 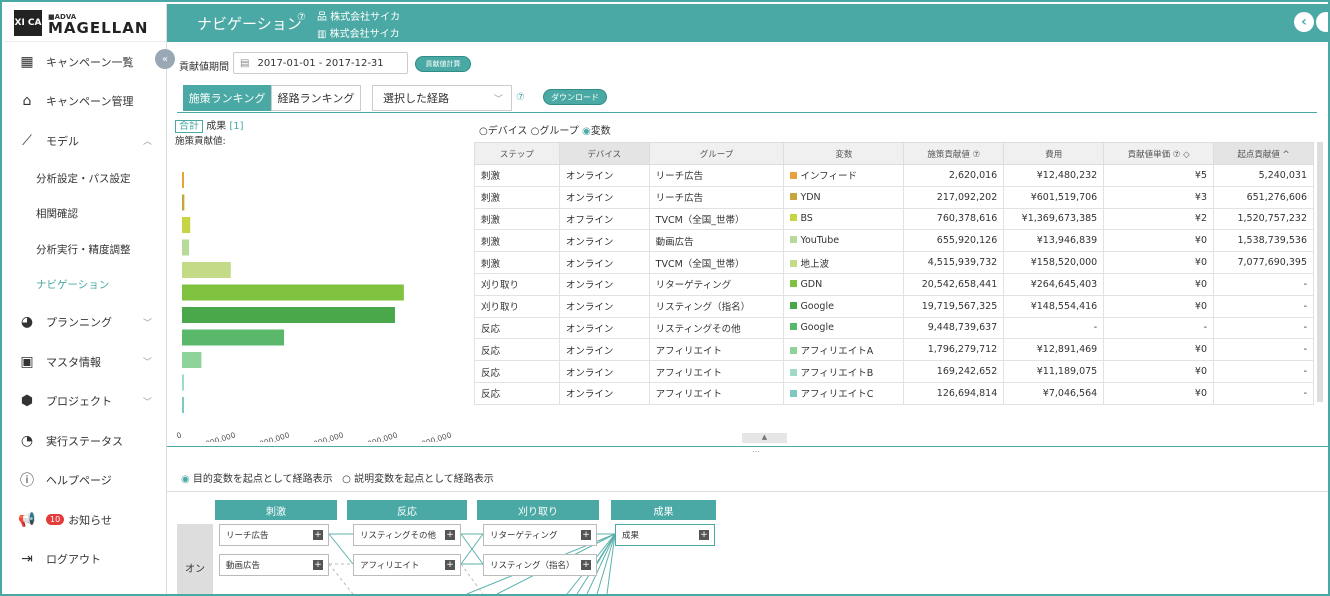 What do you see at coordinates (716, 371) in the screenshot?
I see `table-cell: アフィリエイト` at bounding box center [716, 371].